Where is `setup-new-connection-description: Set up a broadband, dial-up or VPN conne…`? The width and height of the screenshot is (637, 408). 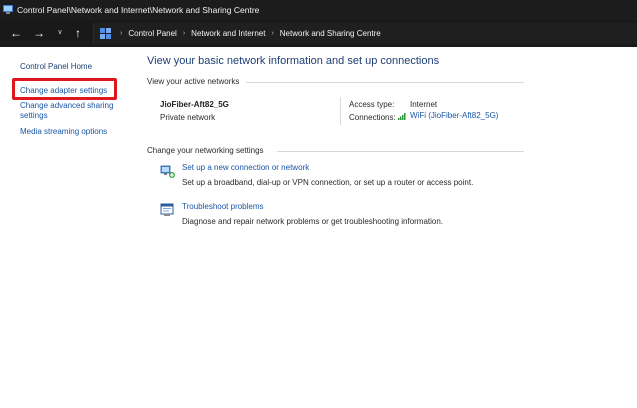 setup-new-connection-description: Set up a broadband, dial-up or VPN conne… is located at coordinates (328, 182).